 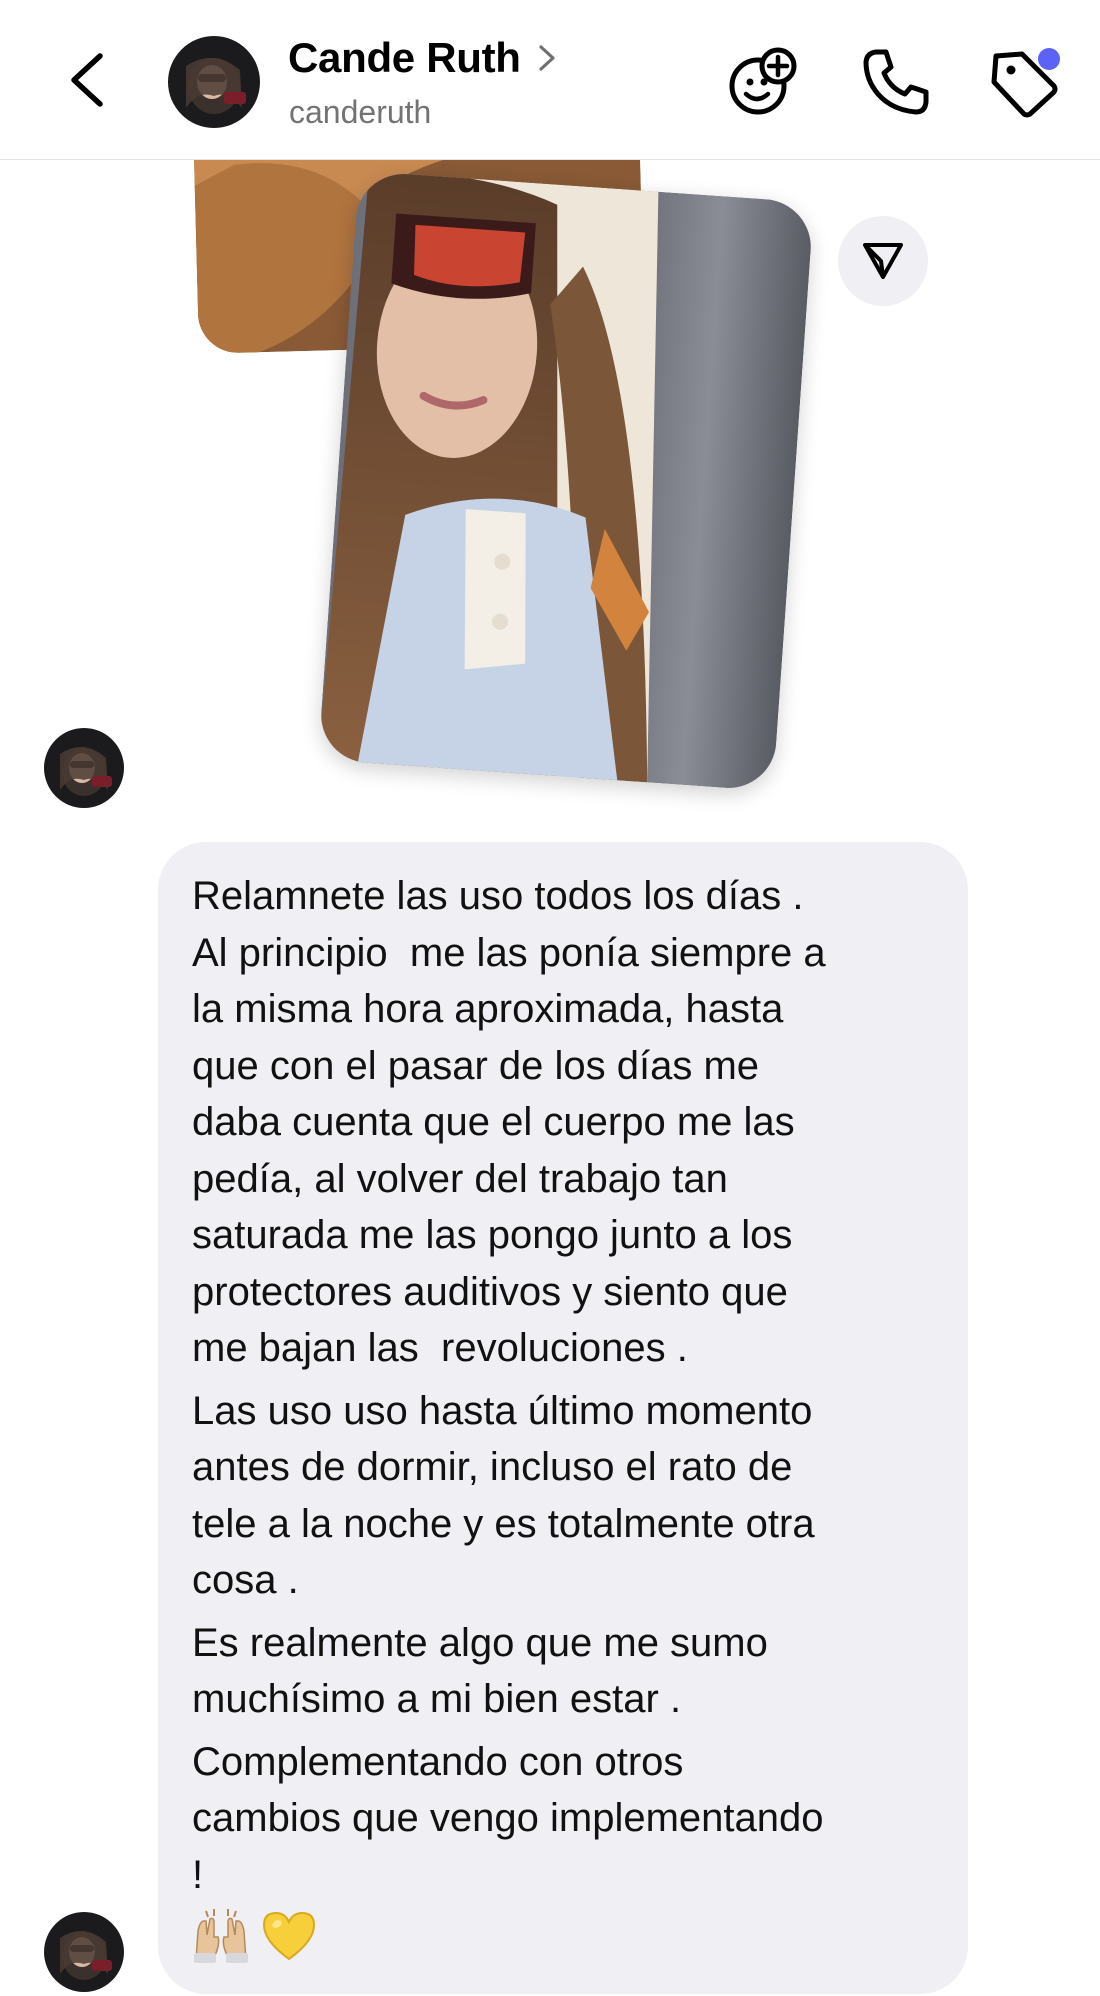 I want to click on yellow-heart-emoji, so click(x=289, y=1936).